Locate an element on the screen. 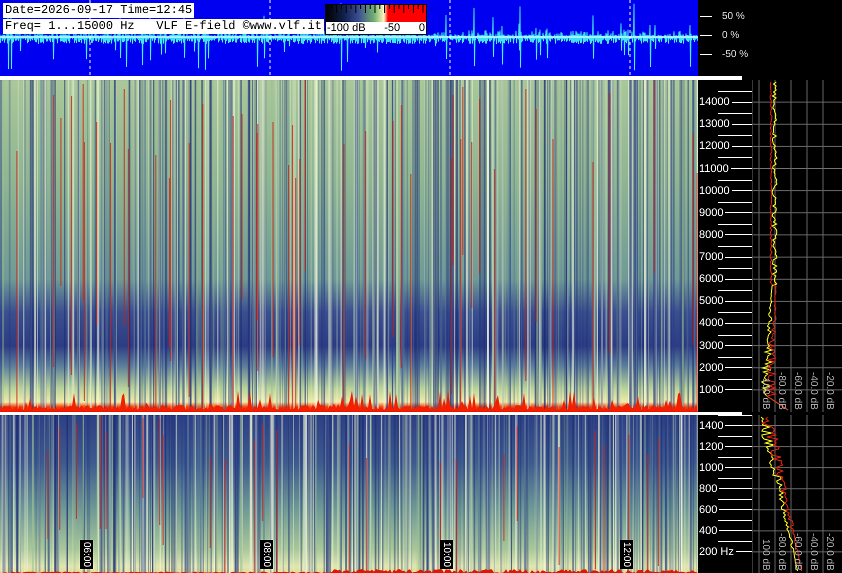  frequency-label: 10000 is located at coordinates (714, 190).